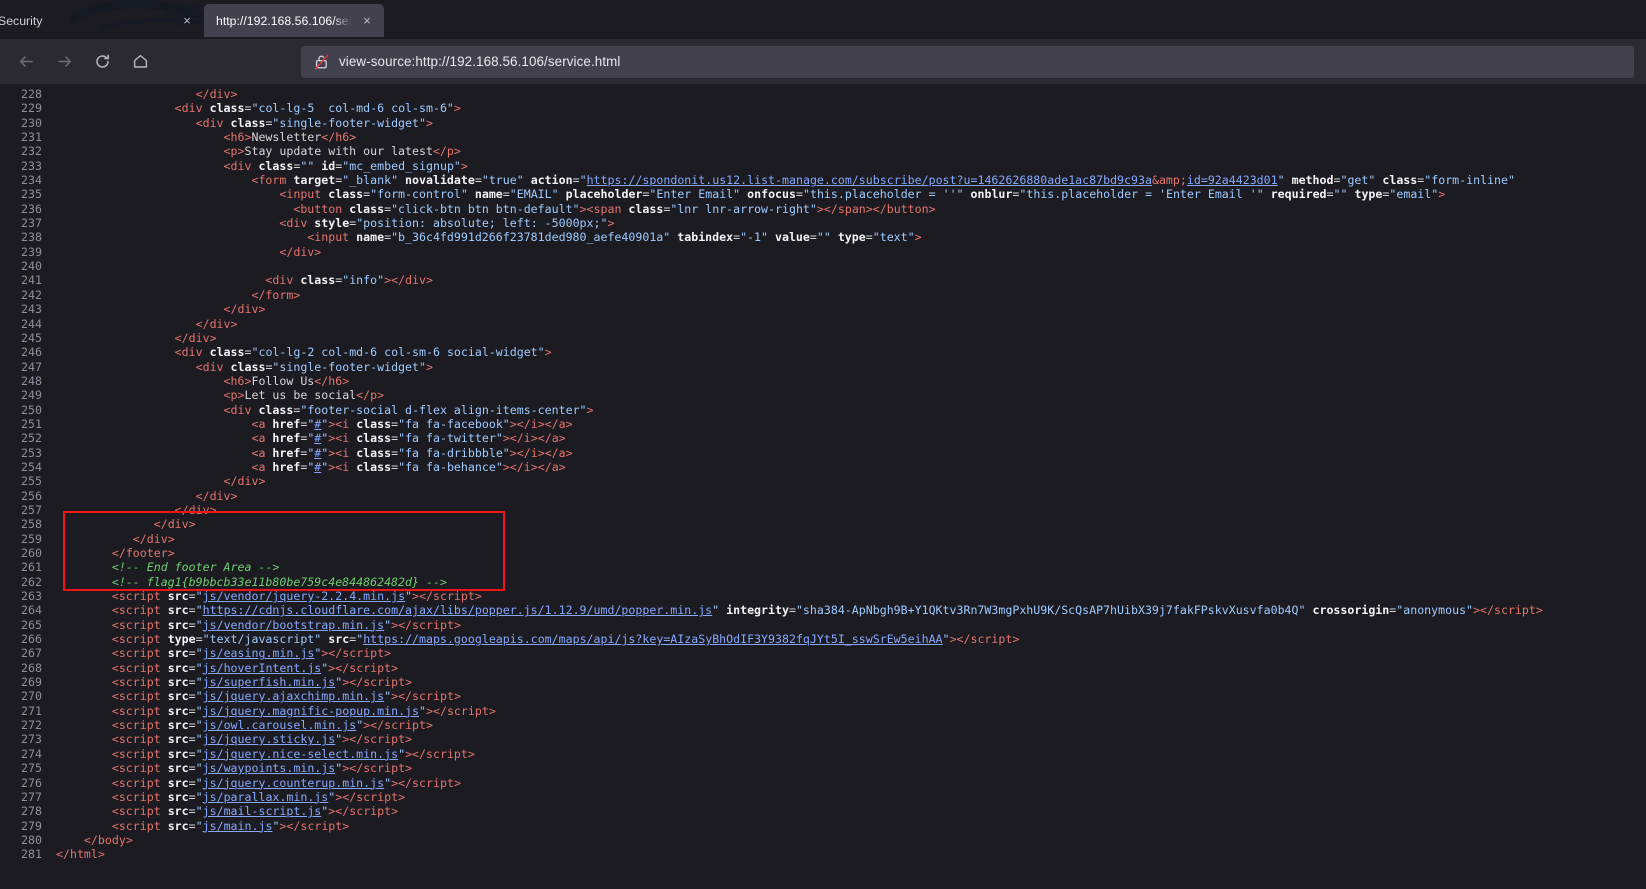  I want to click on source-link: js/parallax.min.js, so click(266, 797).